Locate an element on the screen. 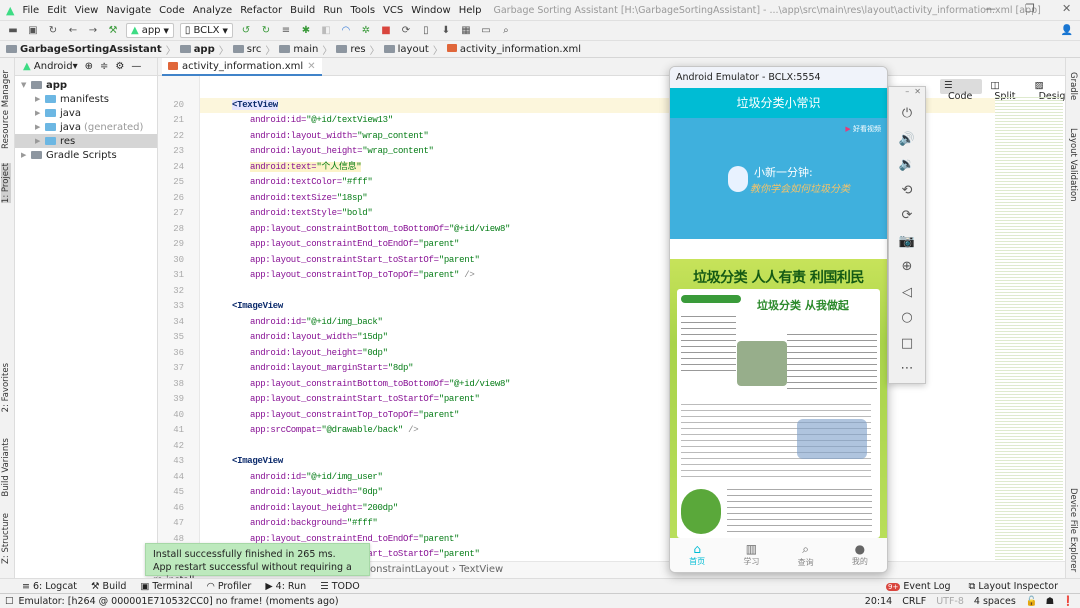 Image resolution: width=1080 pixels, height=608 pixels. save-icon: ▣ is located at coordinates (33, 30).